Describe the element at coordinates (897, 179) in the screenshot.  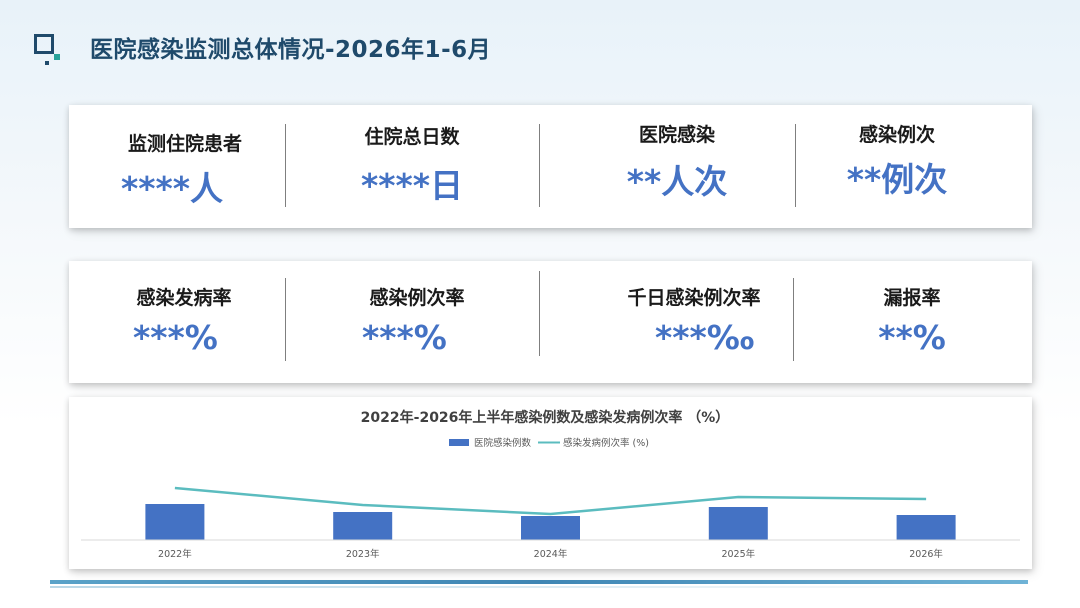
I see `stat-value: **例次` at that location.